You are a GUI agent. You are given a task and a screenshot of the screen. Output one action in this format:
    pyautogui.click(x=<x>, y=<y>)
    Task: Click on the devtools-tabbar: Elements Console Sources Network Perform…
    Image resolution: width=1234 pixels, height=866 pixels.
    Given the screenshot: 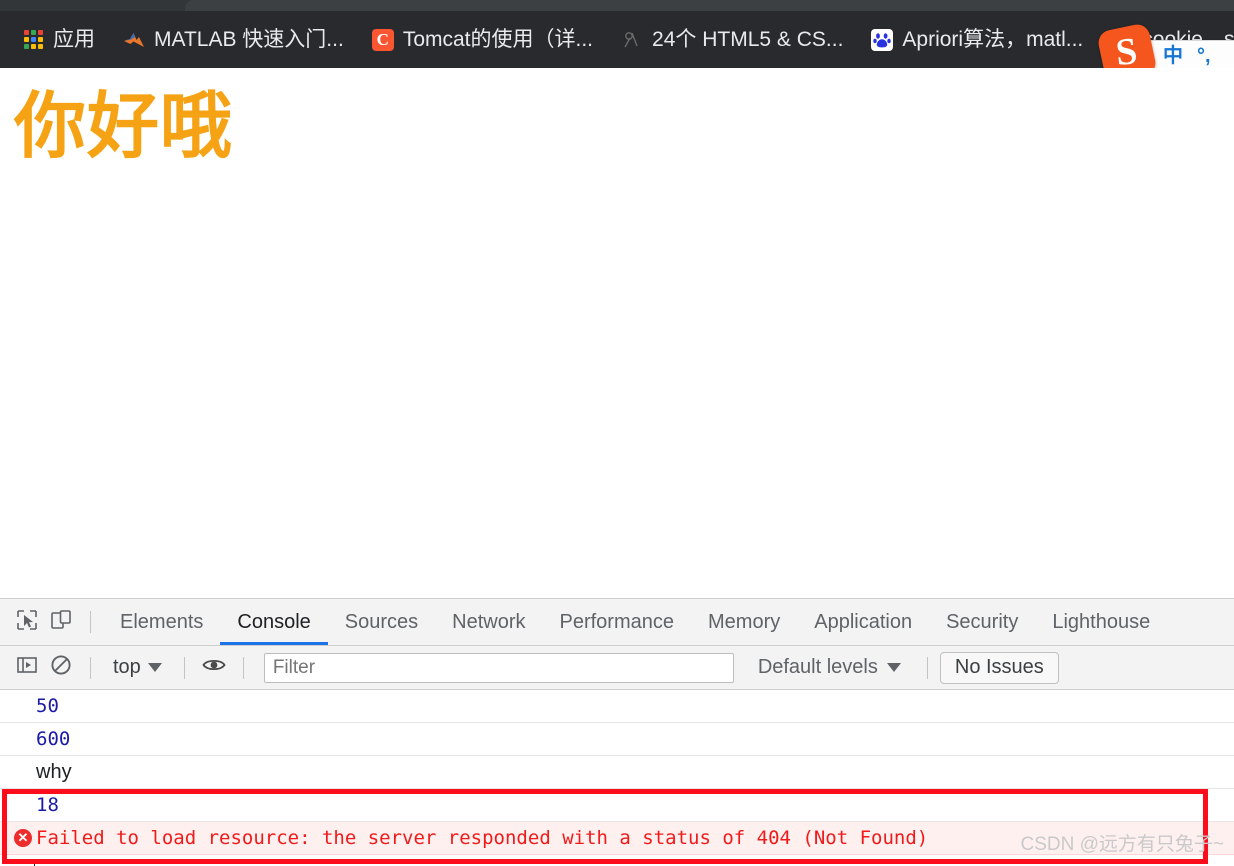 What is the action you would take?
    pyautogui.click(x=617, y=622)
    